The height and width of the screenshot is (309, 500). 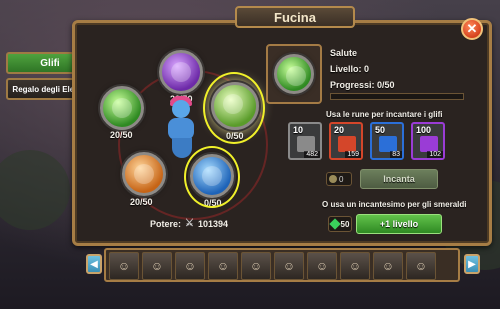 I want to click on emerald-cost-value: 50, so click(x=345, y=224).